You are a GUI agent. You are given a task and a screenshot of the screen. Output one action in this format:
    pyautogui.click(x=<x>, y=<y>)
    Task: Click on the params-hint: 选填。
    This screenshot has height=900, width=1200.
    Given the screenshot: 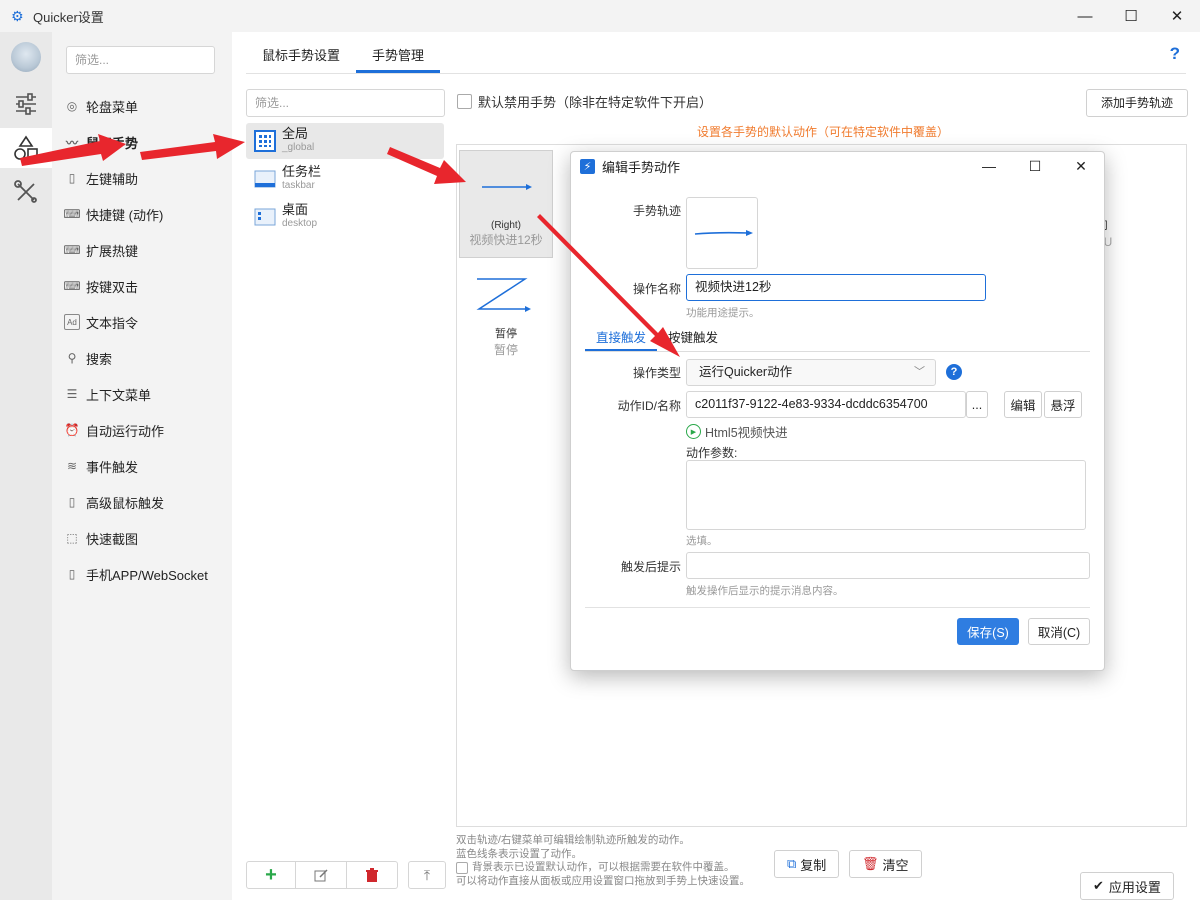 What is the action you would take?
    pyautogui.click(x=702, y=541)
    